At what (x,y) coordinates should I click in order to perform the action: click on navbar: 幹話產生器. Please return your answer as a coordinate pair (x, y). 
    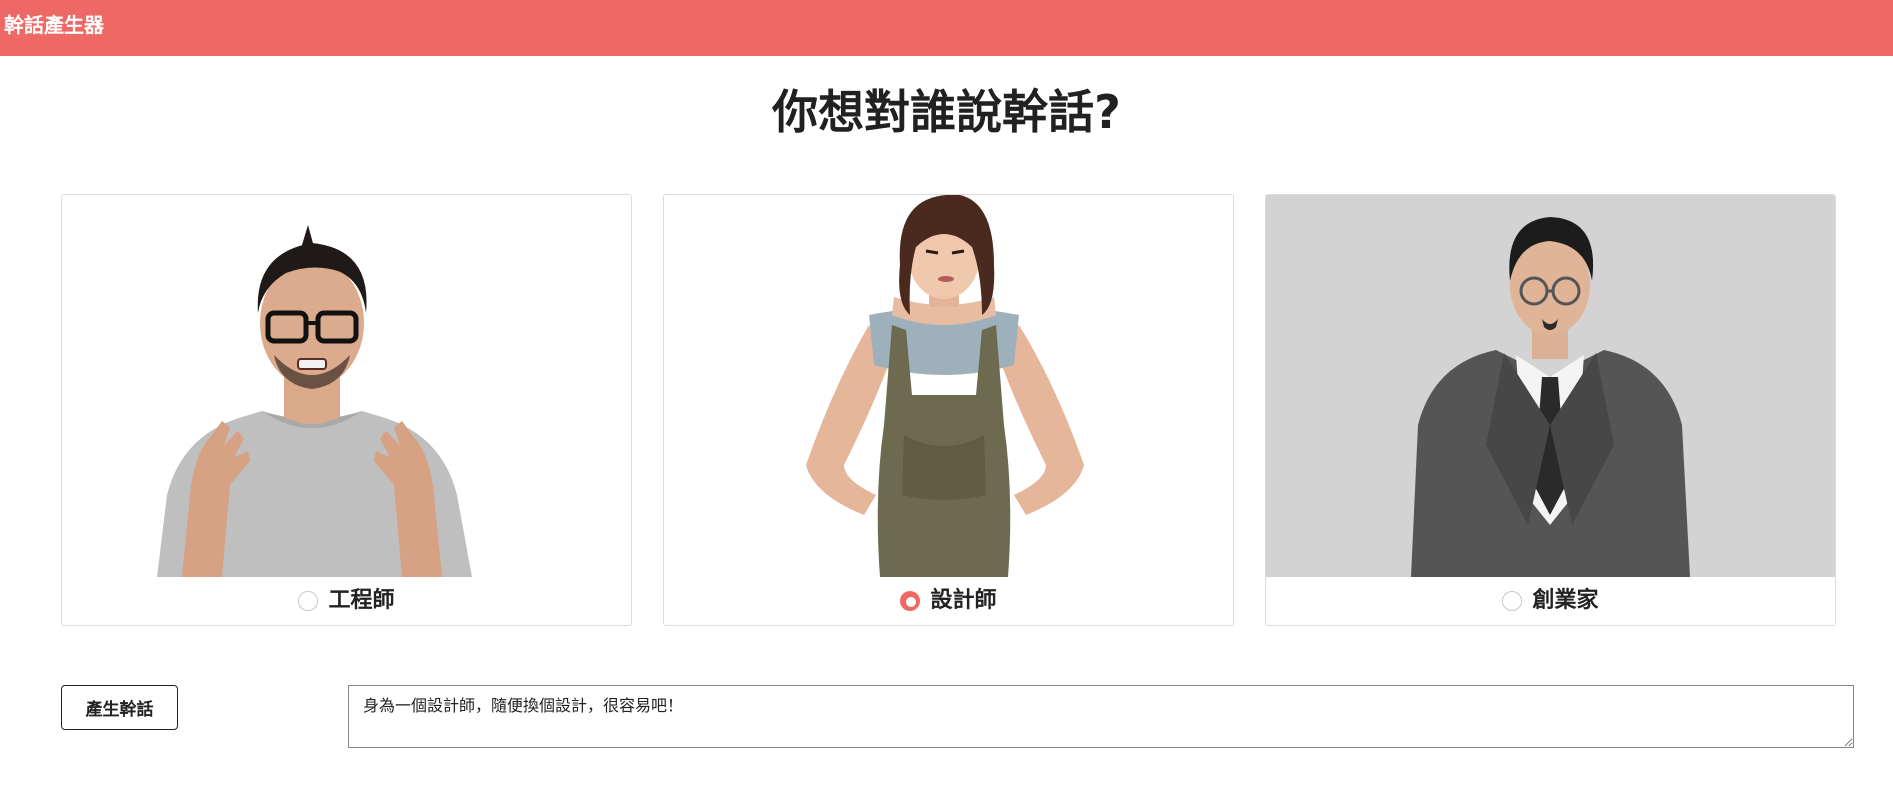
    Looking at the image, I should click on (946, 28).